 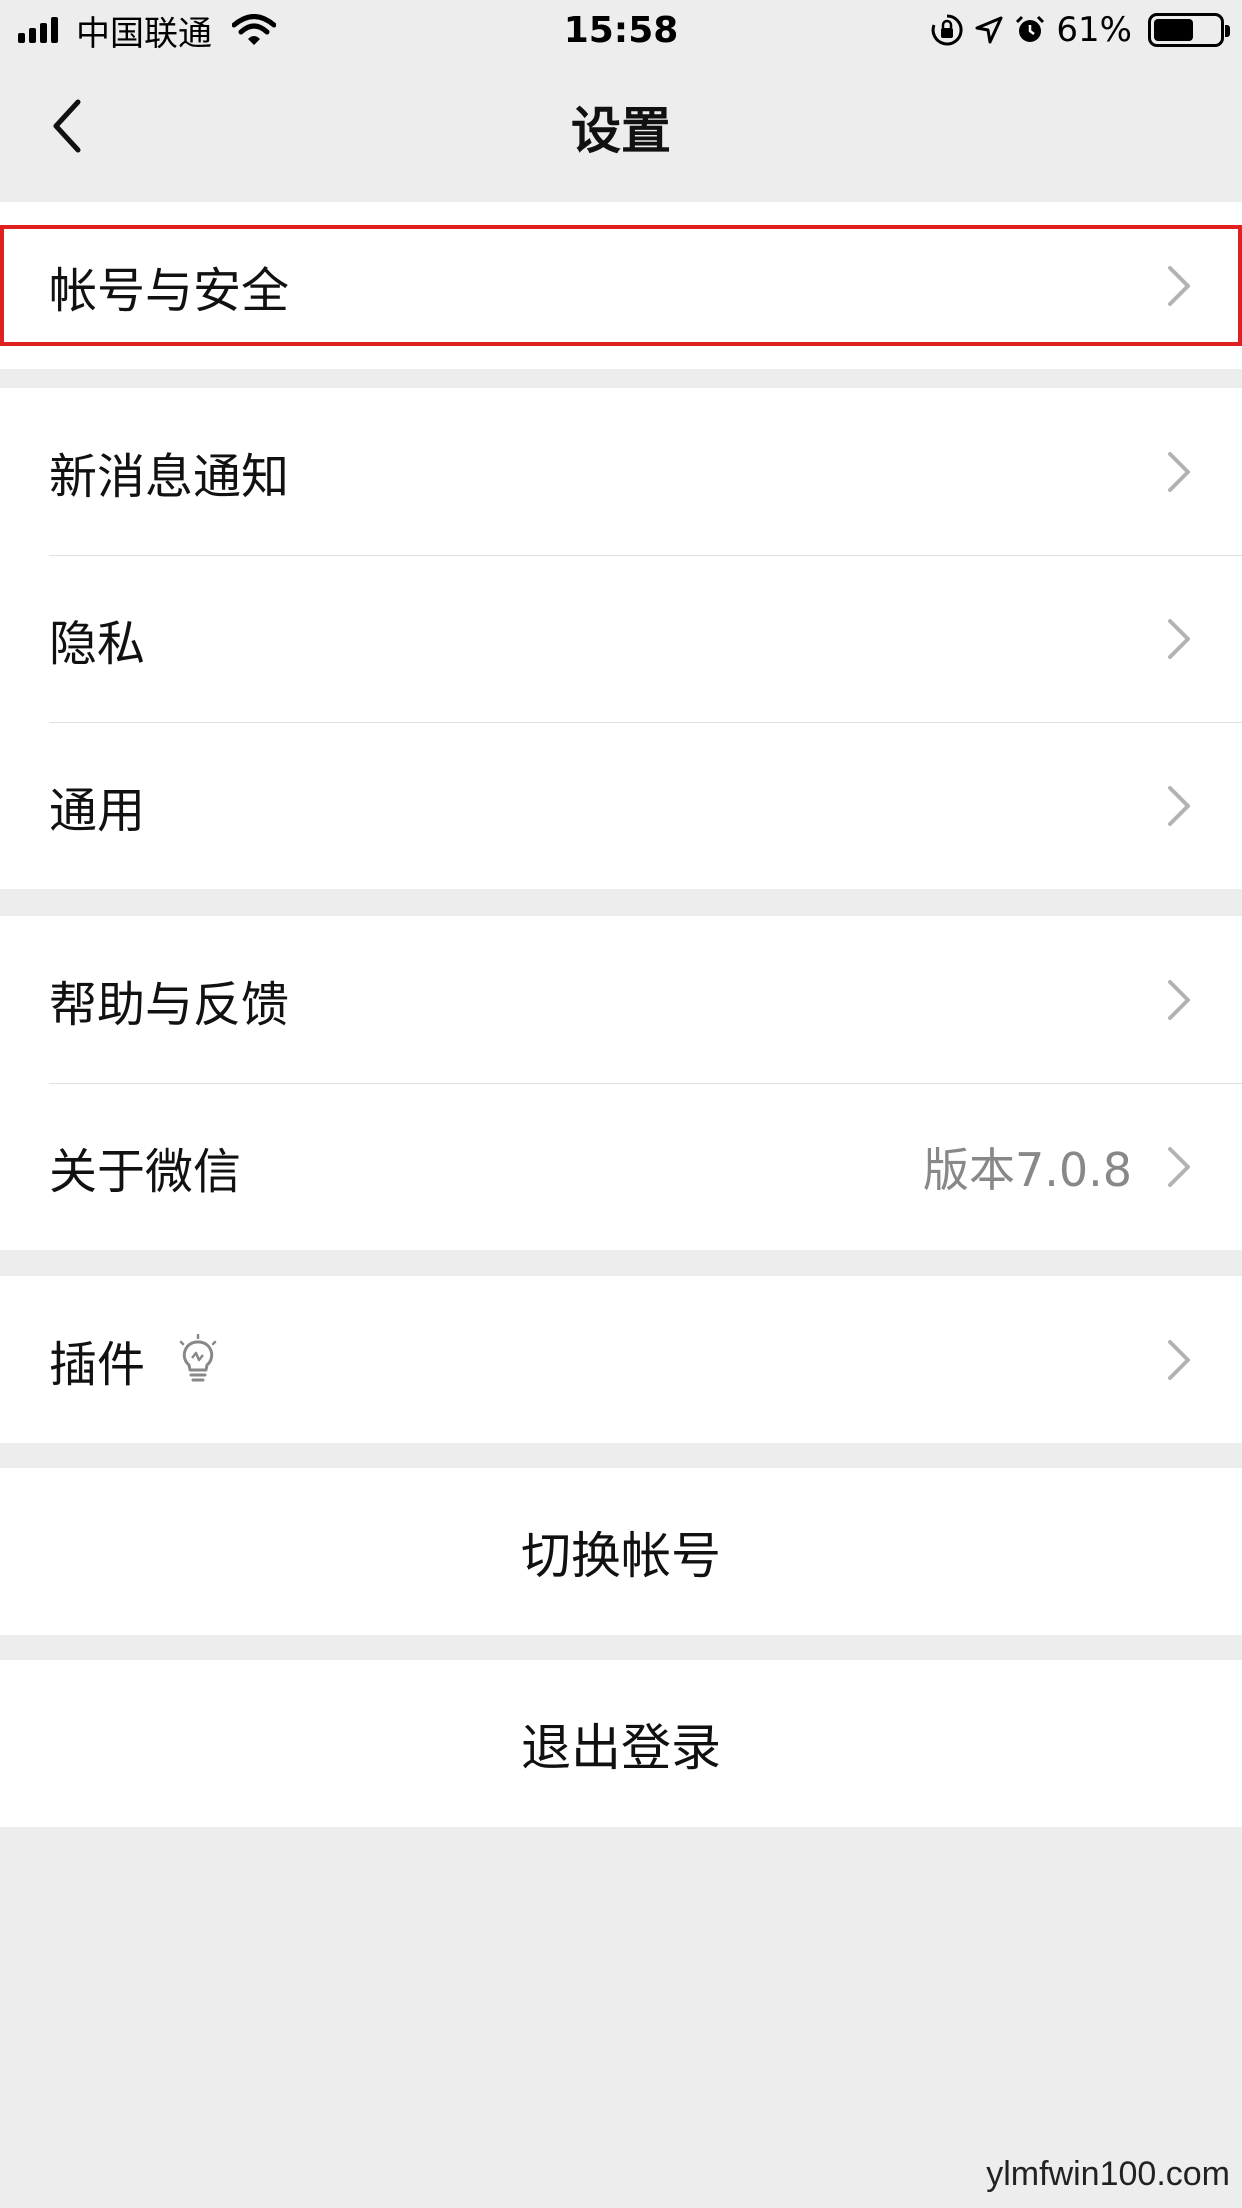 I want to click on status-bar: 中国联通 15:58 61%, so click(x=621, y=30).